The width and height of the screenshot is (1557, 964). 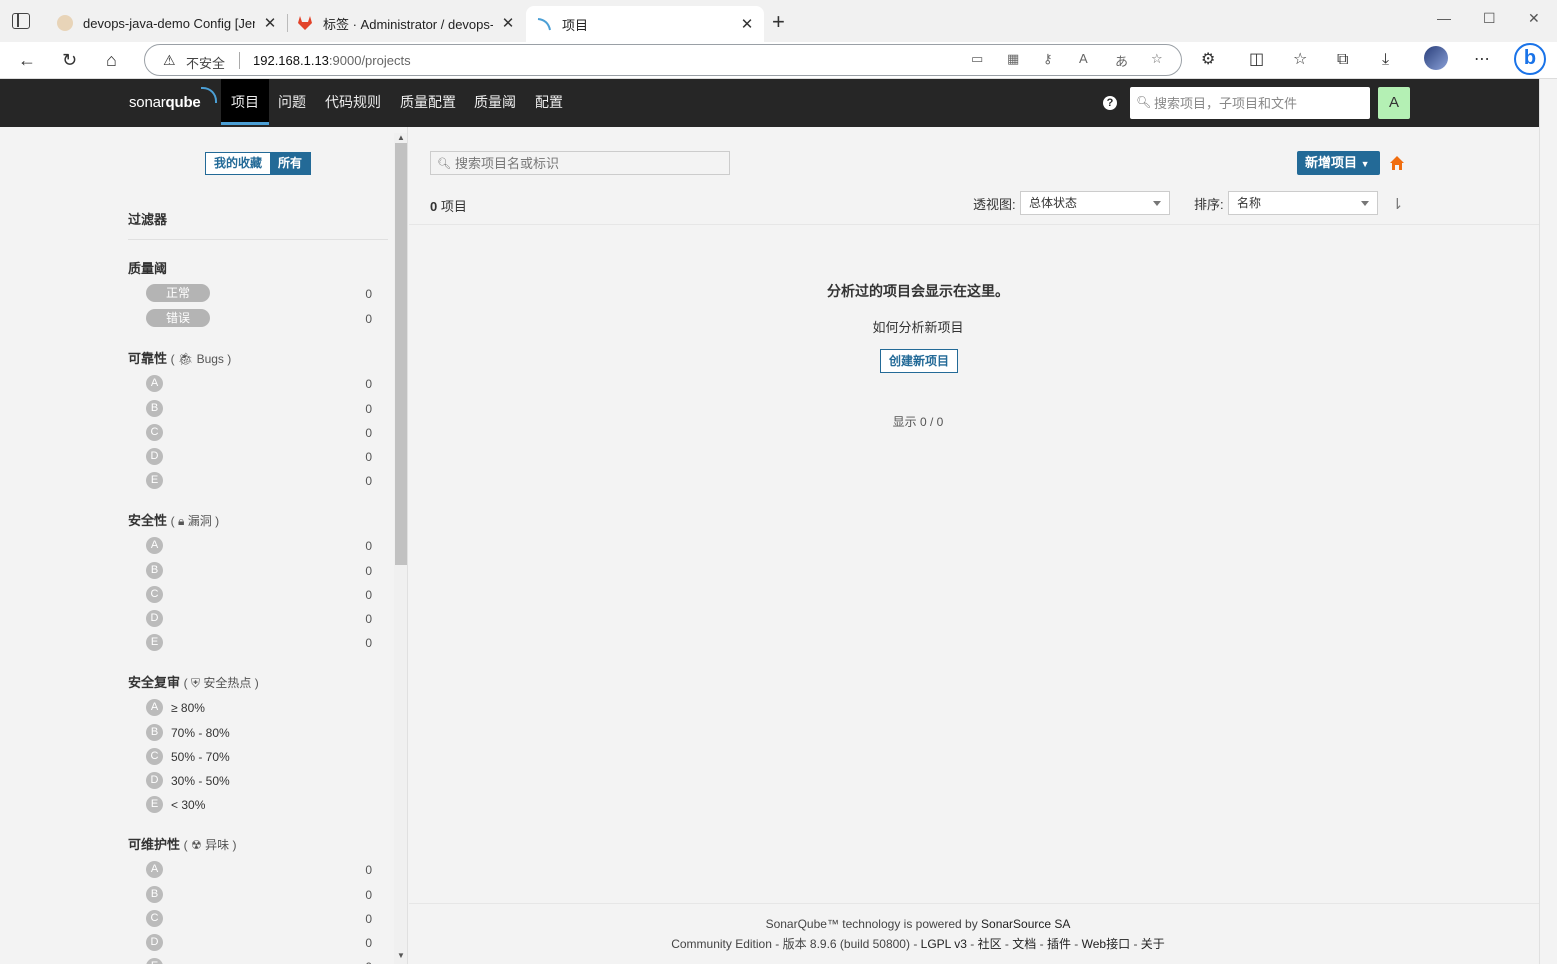 What do you see at coordinates (1530, 59) in the screenshot?
I see `bing-chat-icon: b` at bounding box center [1530, 59].